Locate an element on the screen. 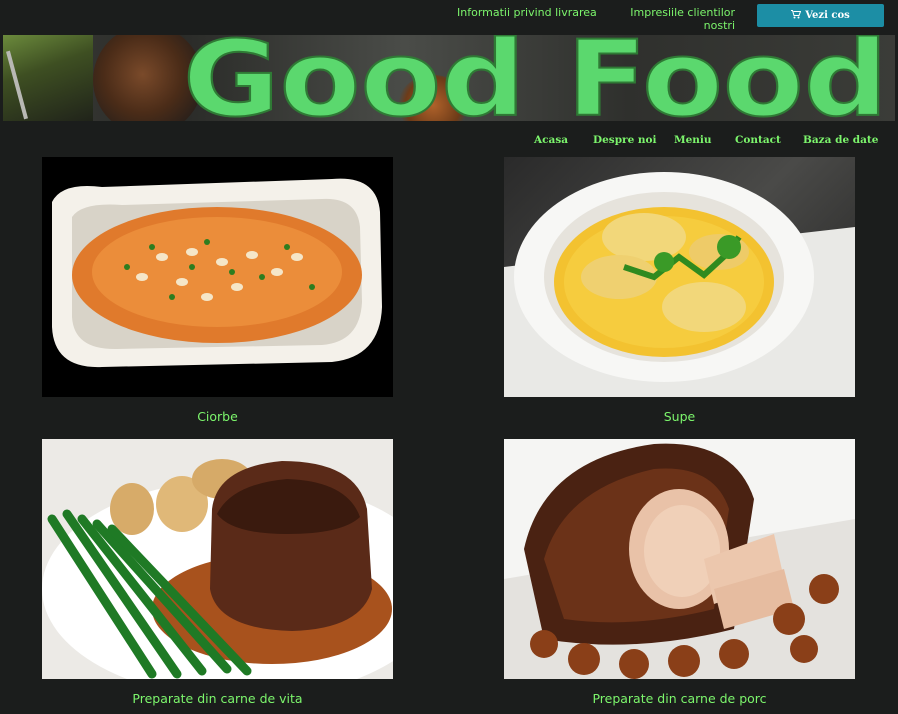 The width and height of the screenshot is (898, 714). category-card-ciorbe: Ciorbe is located at coordinates (217, 290).